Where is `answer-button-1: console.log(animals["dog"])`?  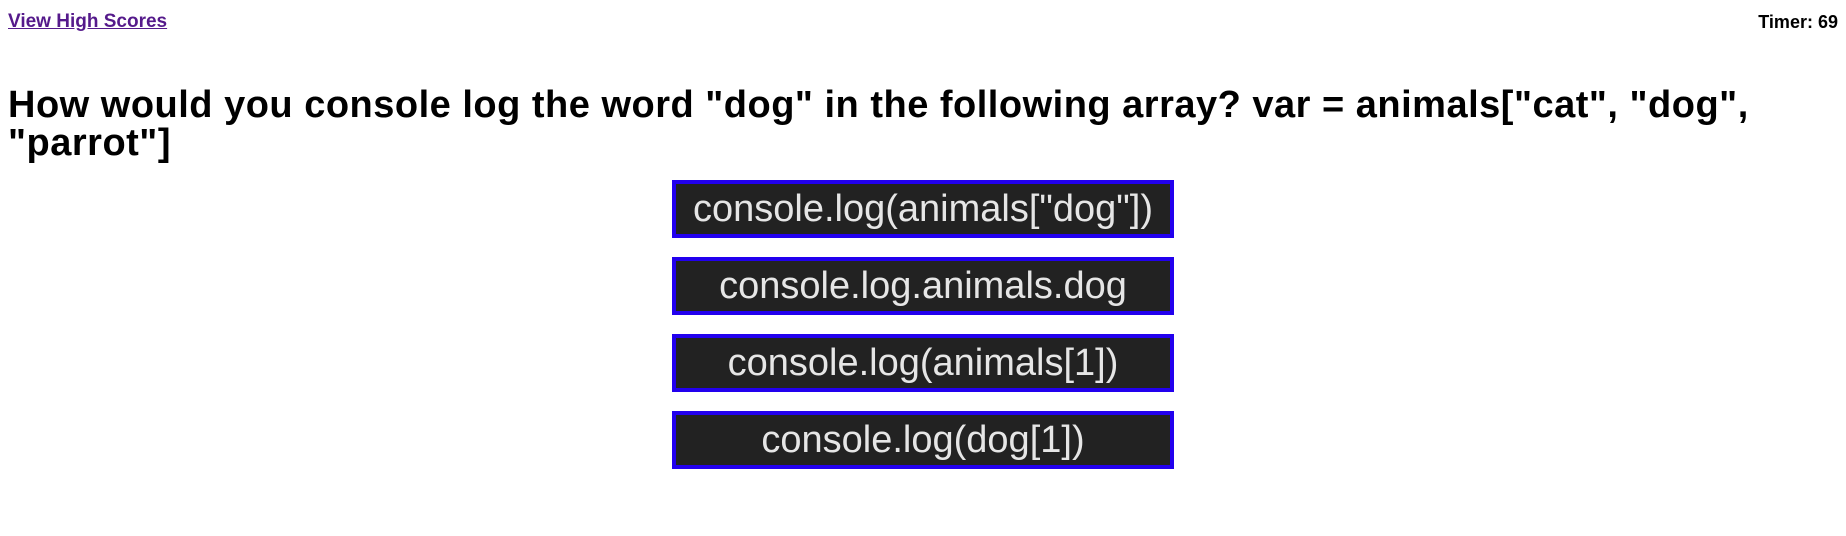
answer-button-1: console.log(animals["dog"]) is located at coordinates (923, 209).